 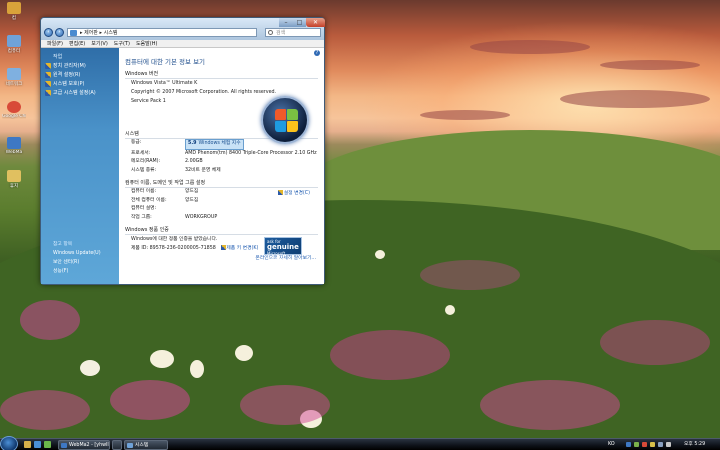 I want to click on network-icon, so click(x=14, y=74).